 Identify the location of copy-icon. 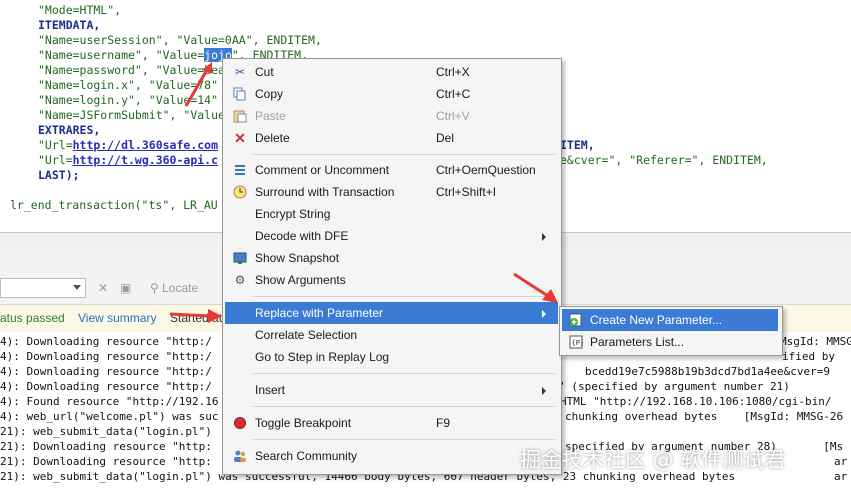
(240, 94).